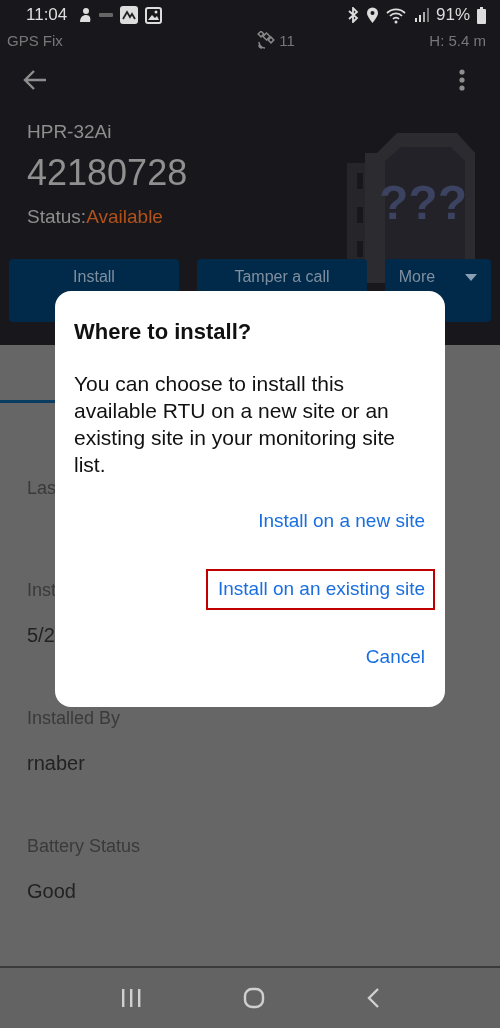  Describe the element at coordinates (481, 15) in the screenshot. I see `battery-icon` at that location.